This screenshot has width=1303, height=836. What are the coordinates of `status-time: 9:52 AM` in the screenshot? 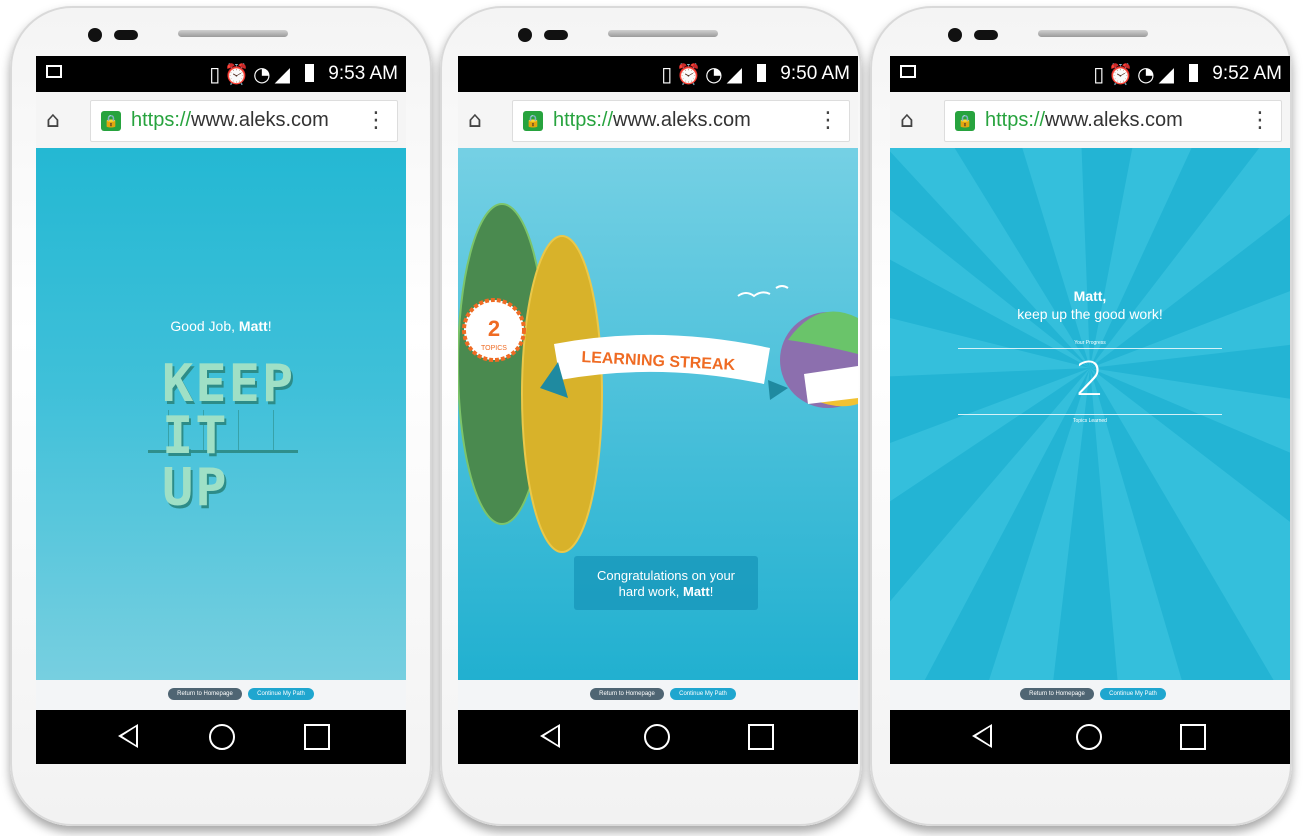 It's located at (1247, 73).